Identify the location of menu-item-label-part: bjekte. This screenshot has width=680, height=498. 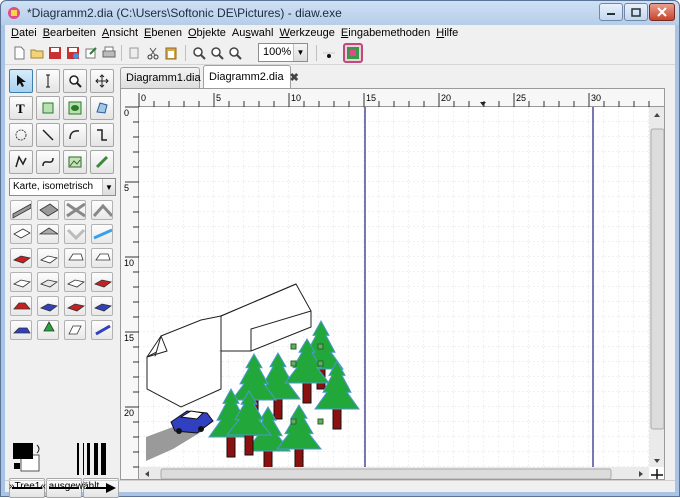
(211, 33).